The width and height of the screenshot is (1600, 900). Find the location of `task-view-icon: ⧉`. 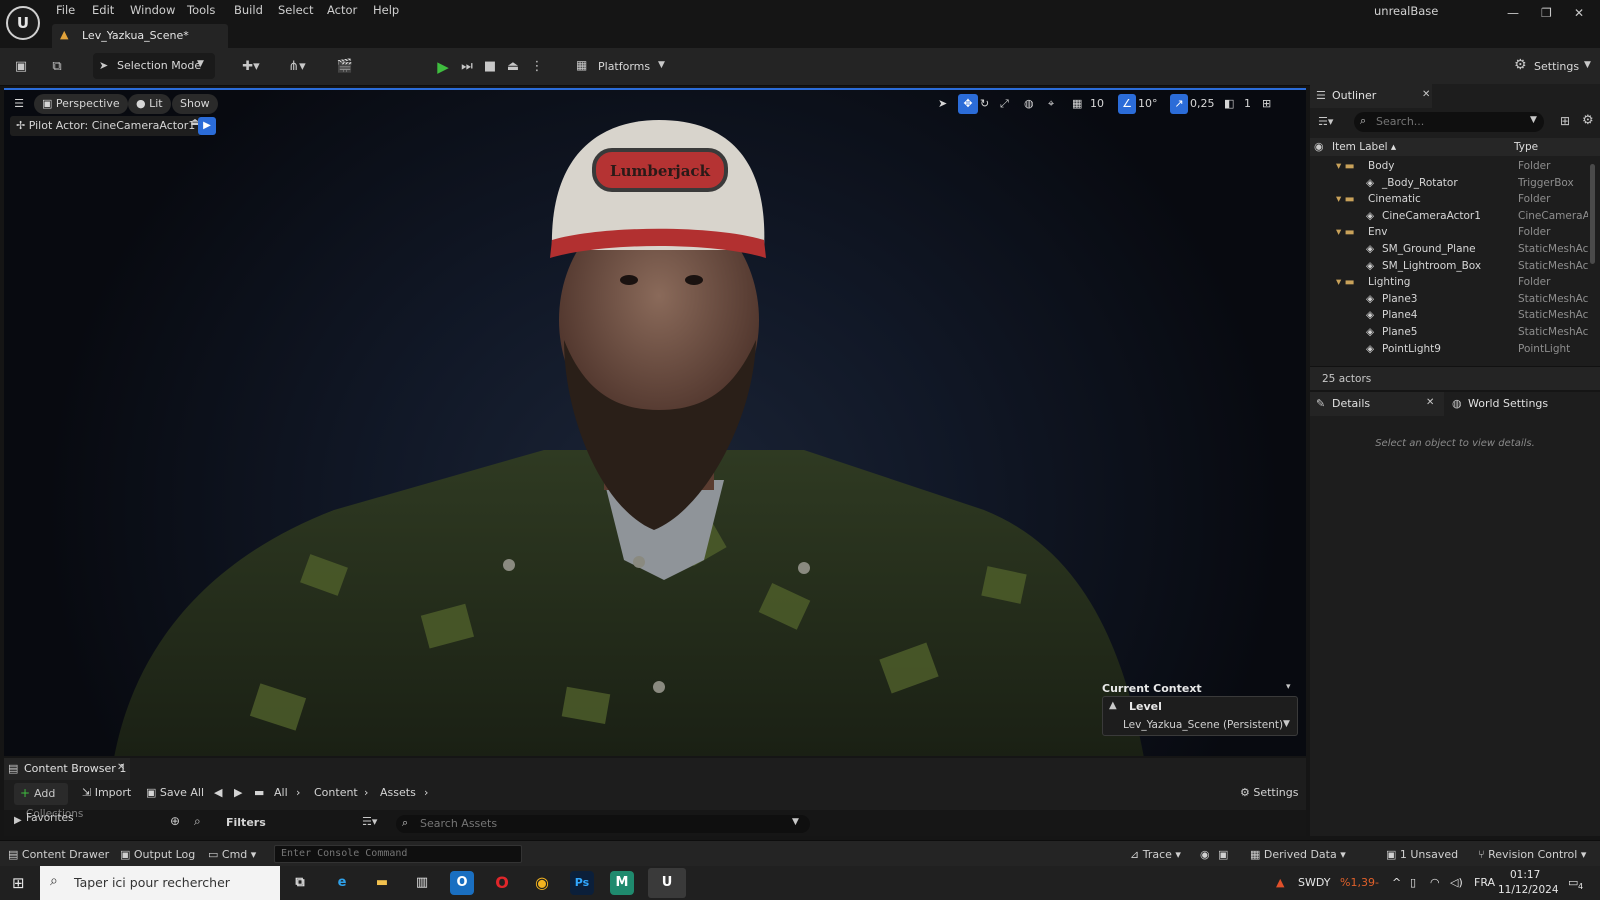

task-view-icon: ⧉ is located at coordinates (300, 883).